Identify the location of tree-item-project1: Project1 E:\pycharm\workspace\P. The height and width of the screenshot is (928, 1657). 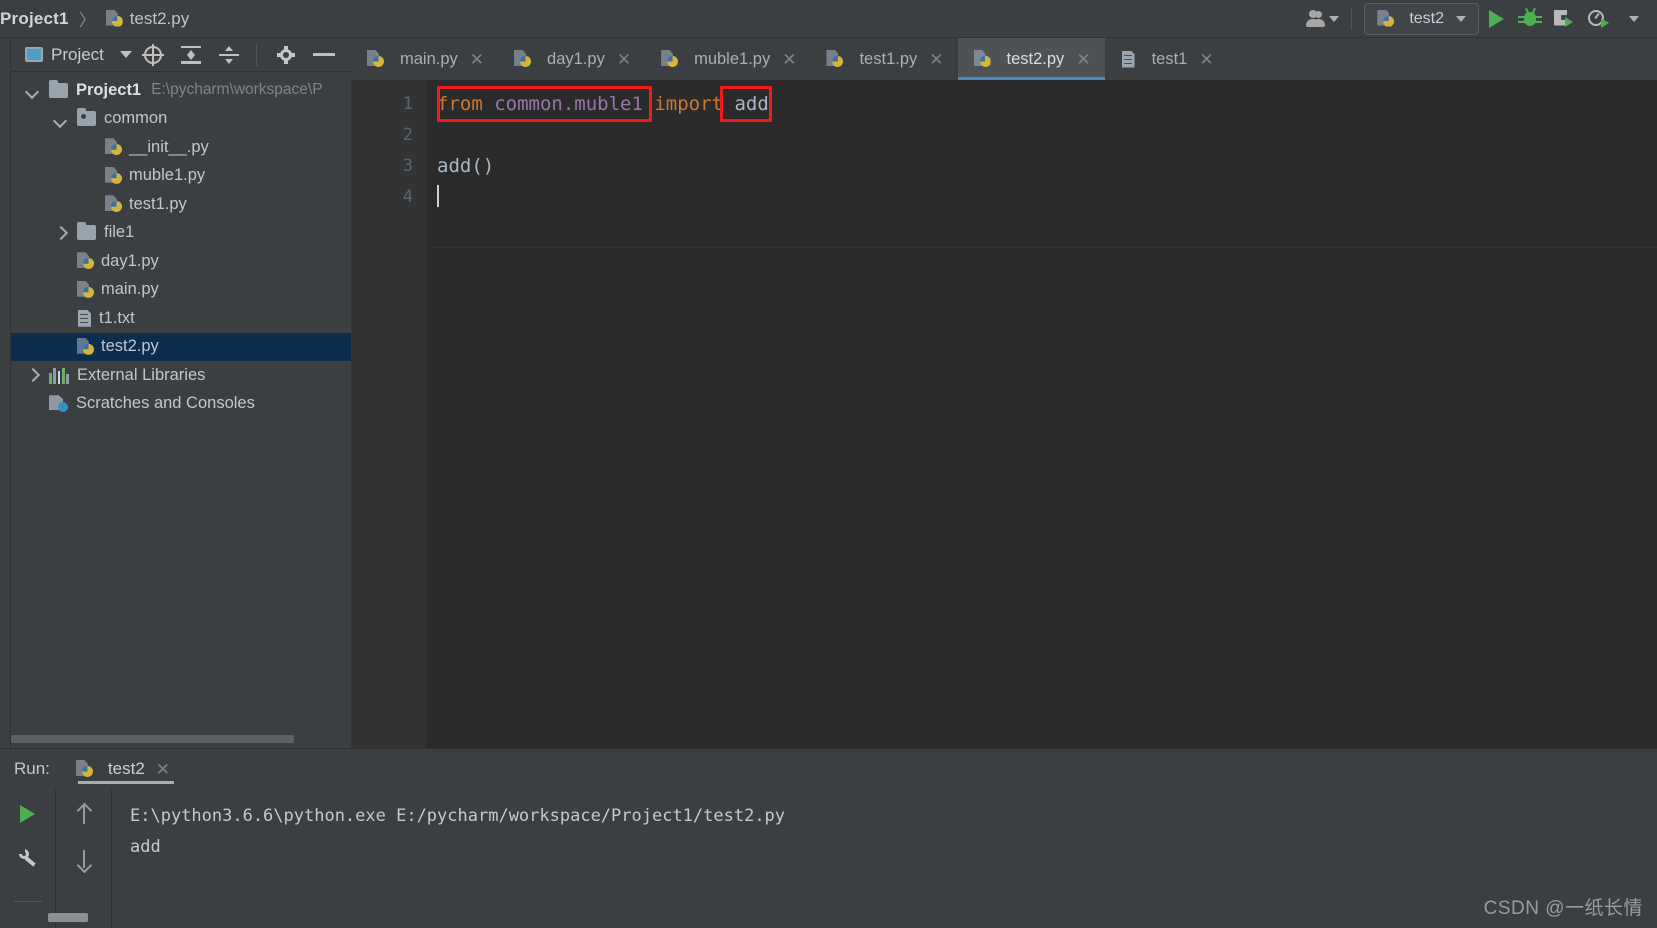
(181, 90).